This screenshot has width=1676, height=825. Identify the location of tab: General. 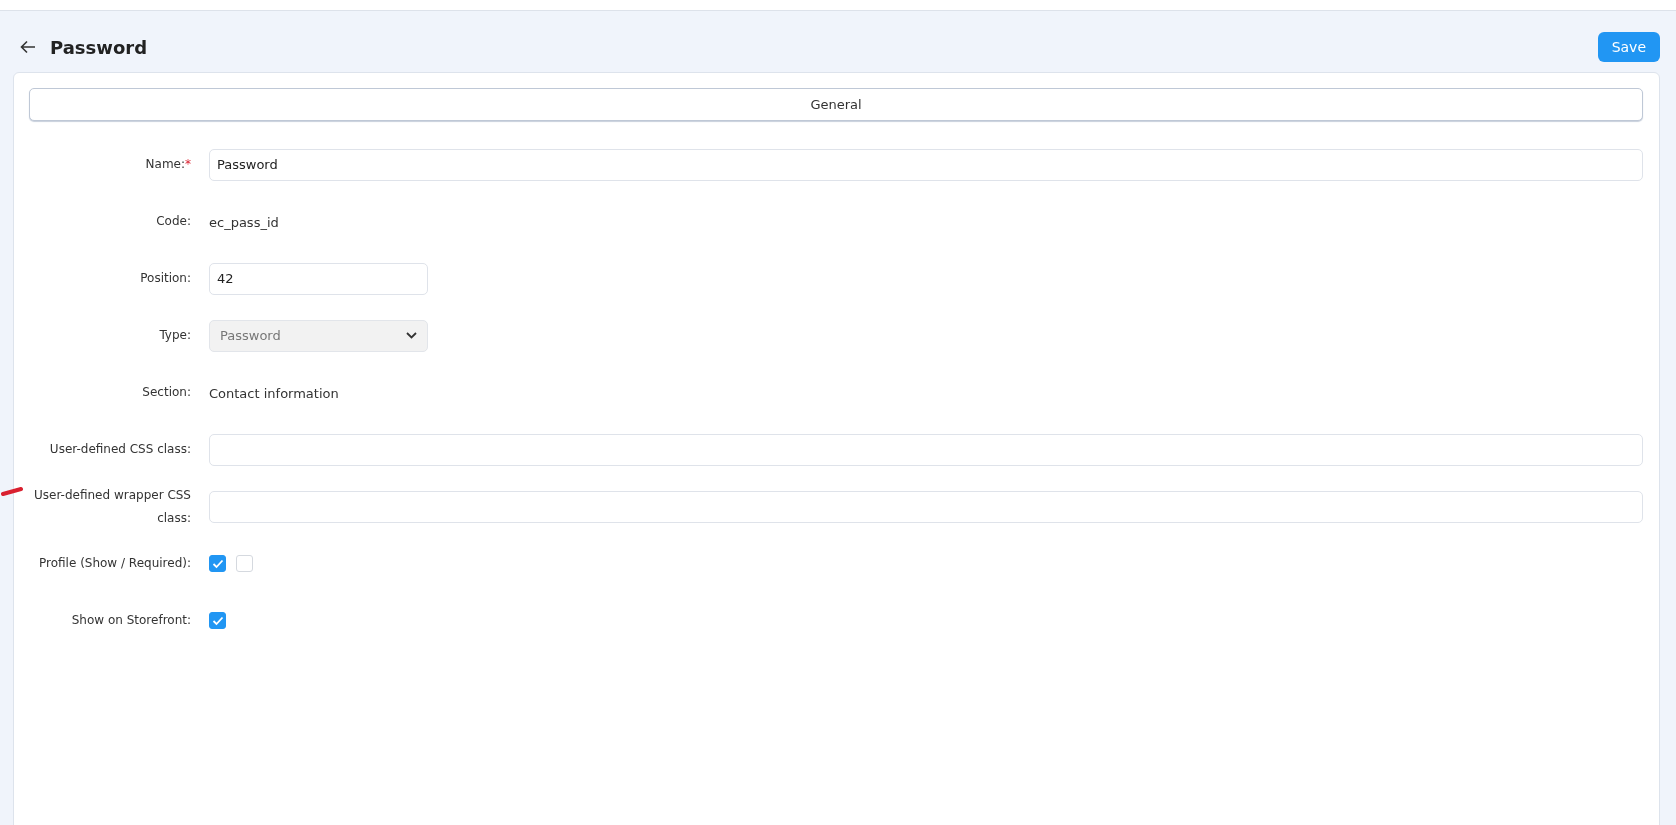
(836, 104).